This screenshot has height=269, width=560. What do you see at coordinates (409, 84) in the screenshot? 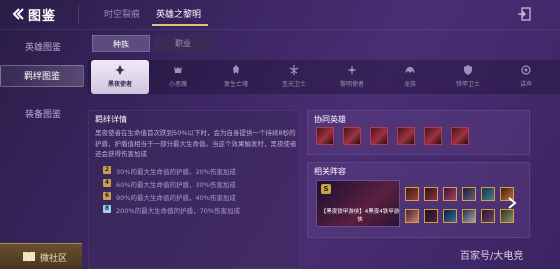
I see `category-label: 龙族` at bounding box center [409, 84].